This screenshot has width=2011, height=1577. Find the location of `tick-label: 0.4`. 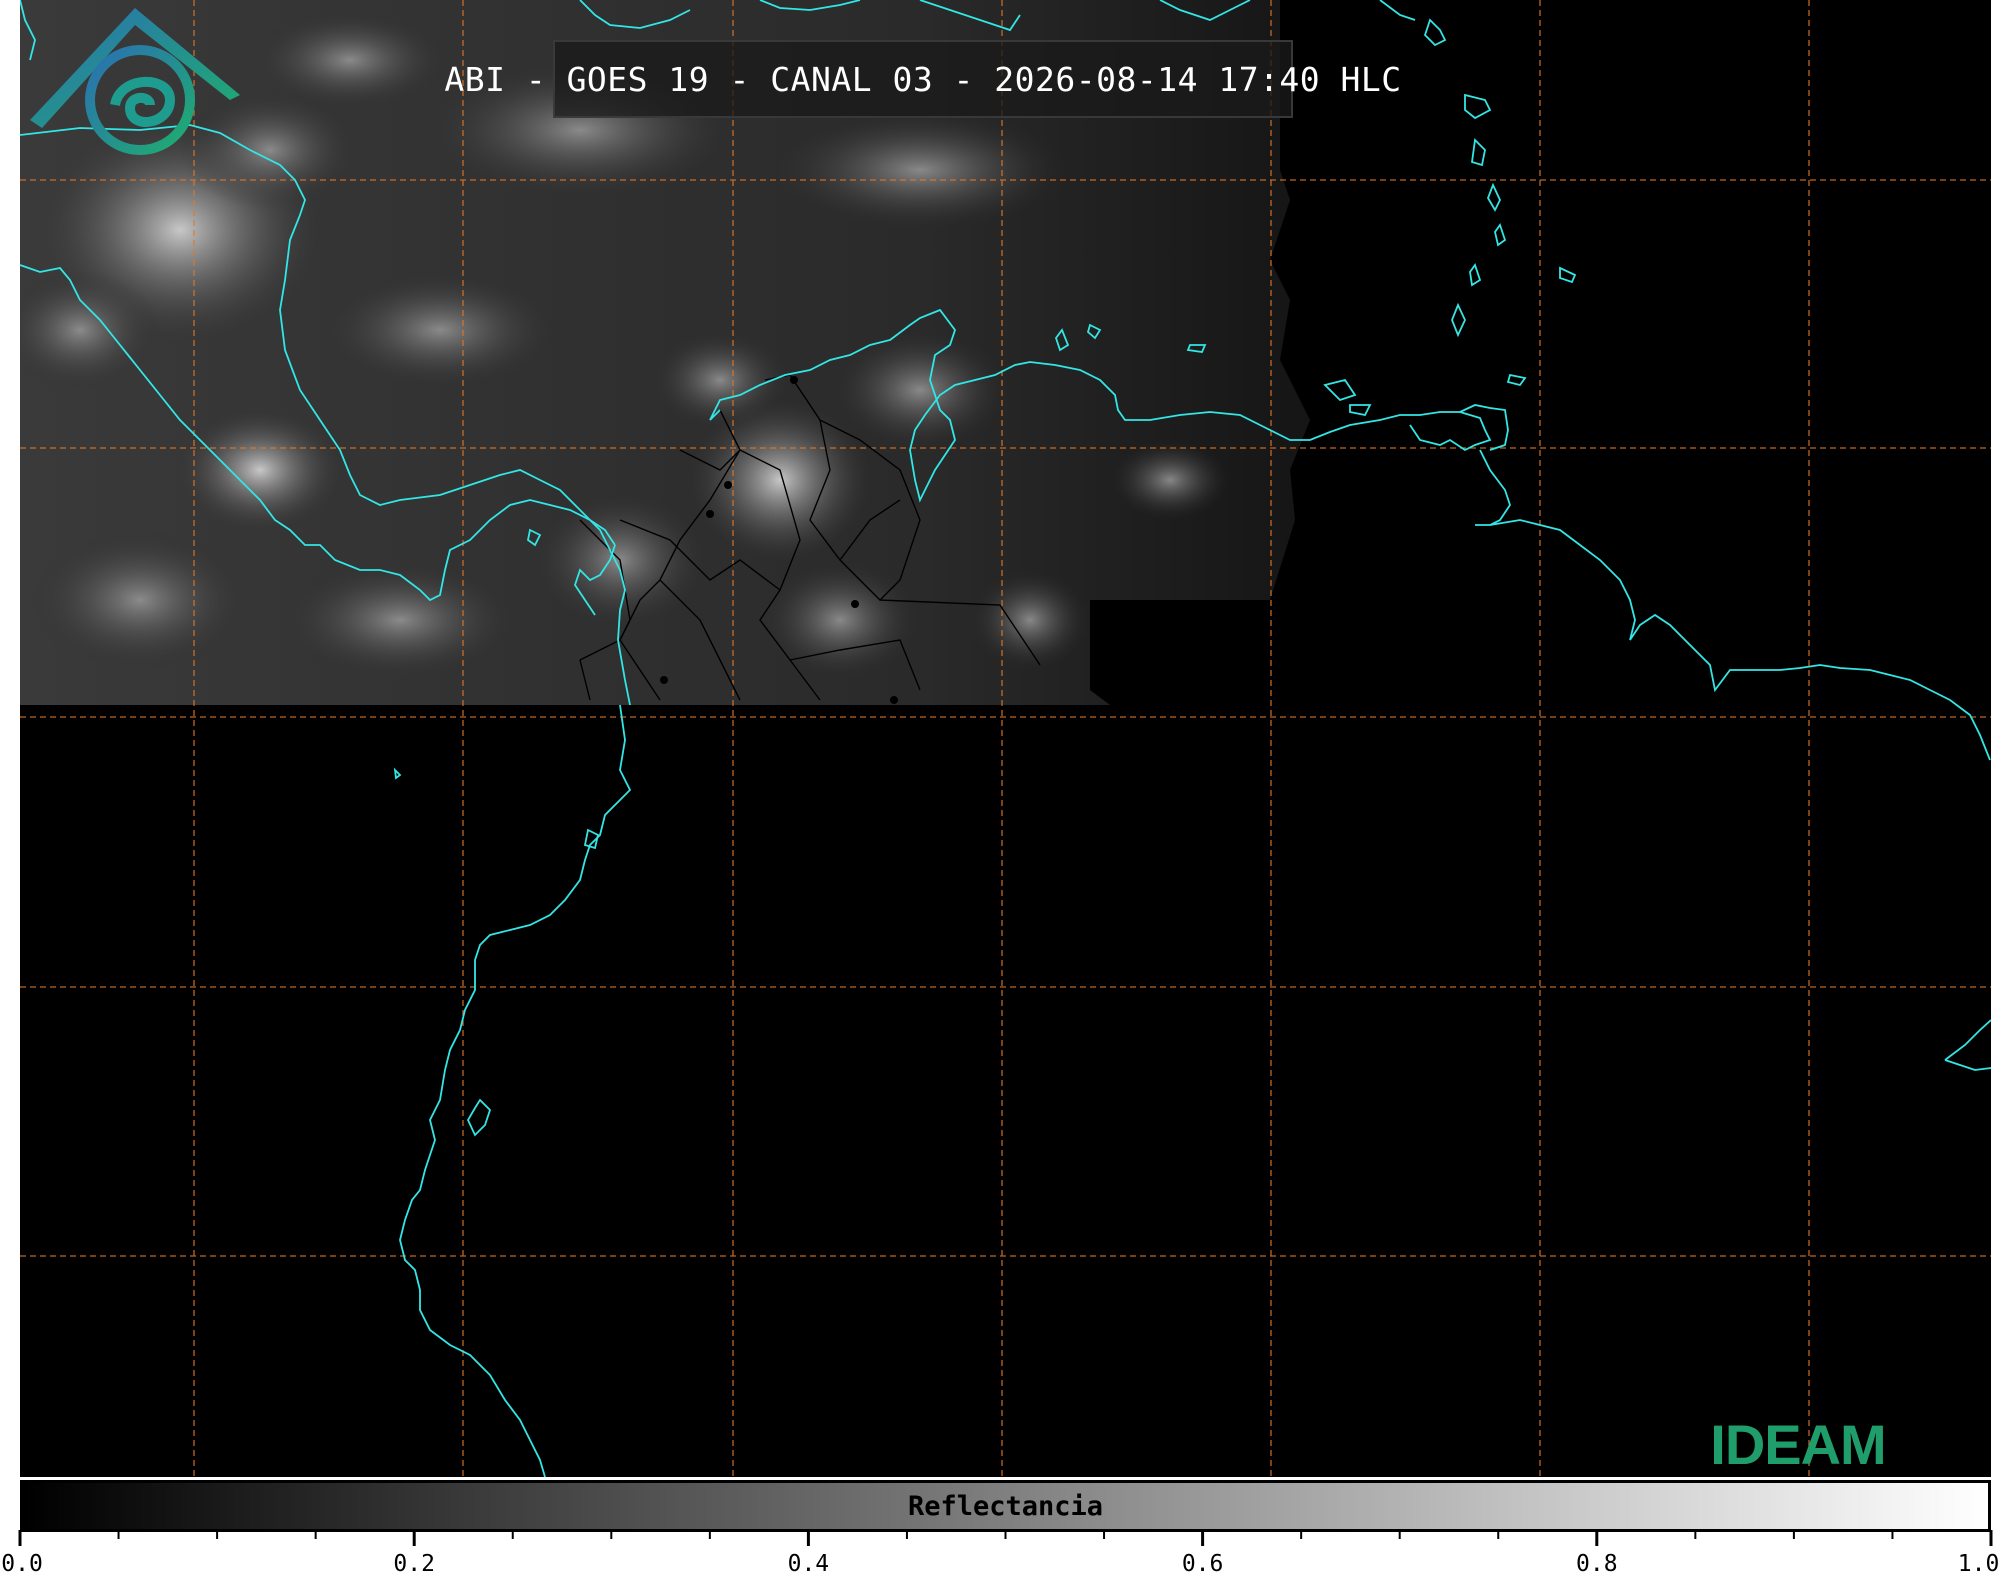

tick-label: 0.4 is located at coordinates (808, 1564).